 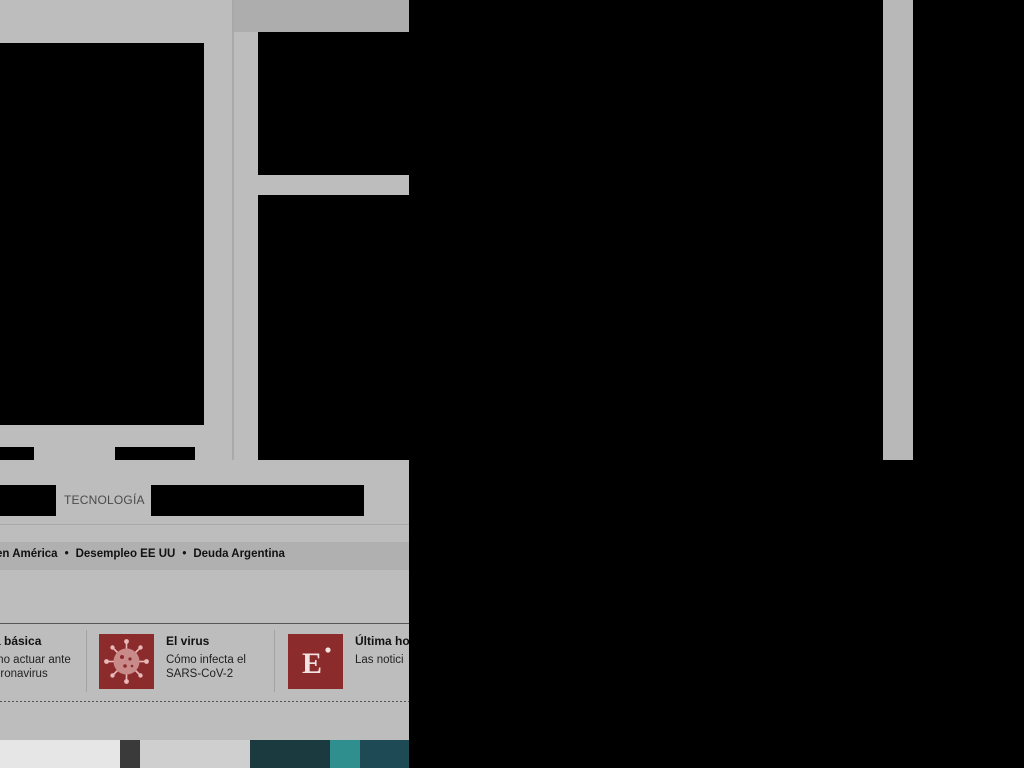 I want to click on virus-card: El virus Cómo infecta el SARS-CoV-2, so click(x=206, y=657).